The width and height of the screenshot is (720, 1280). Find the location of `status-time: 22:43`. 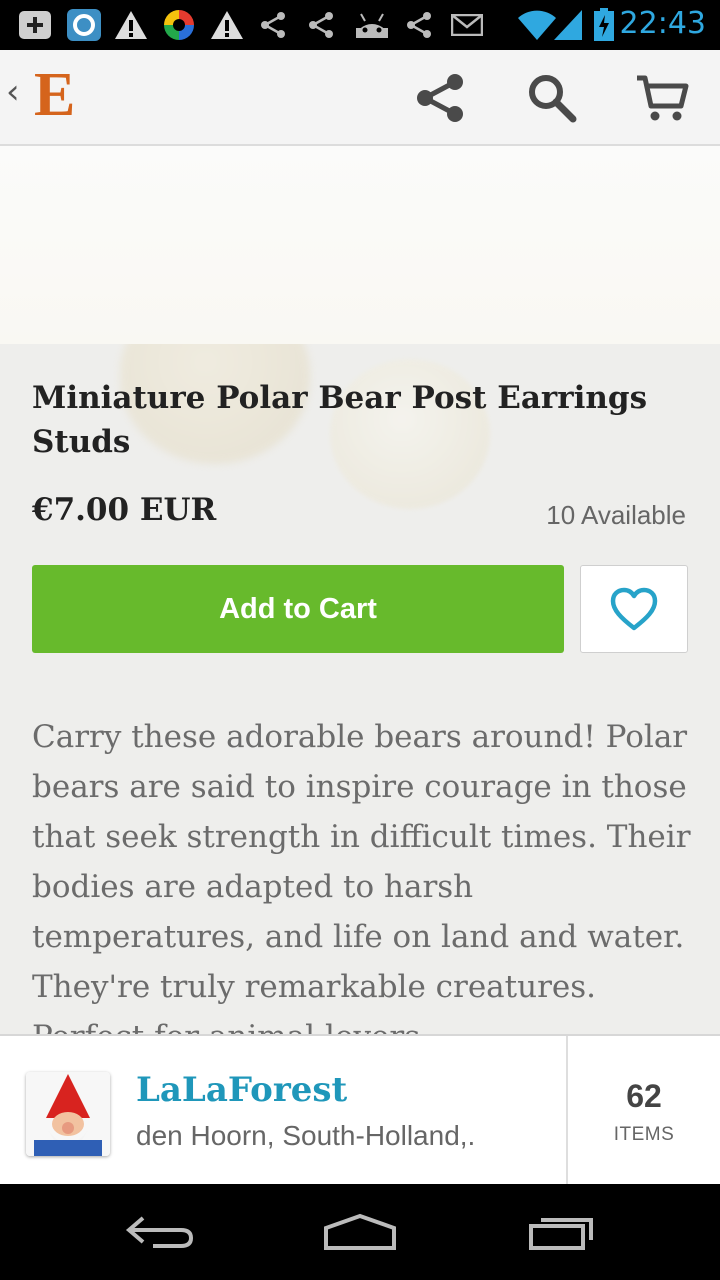

status-time: 22:43 is located at coordinates (662, 23).